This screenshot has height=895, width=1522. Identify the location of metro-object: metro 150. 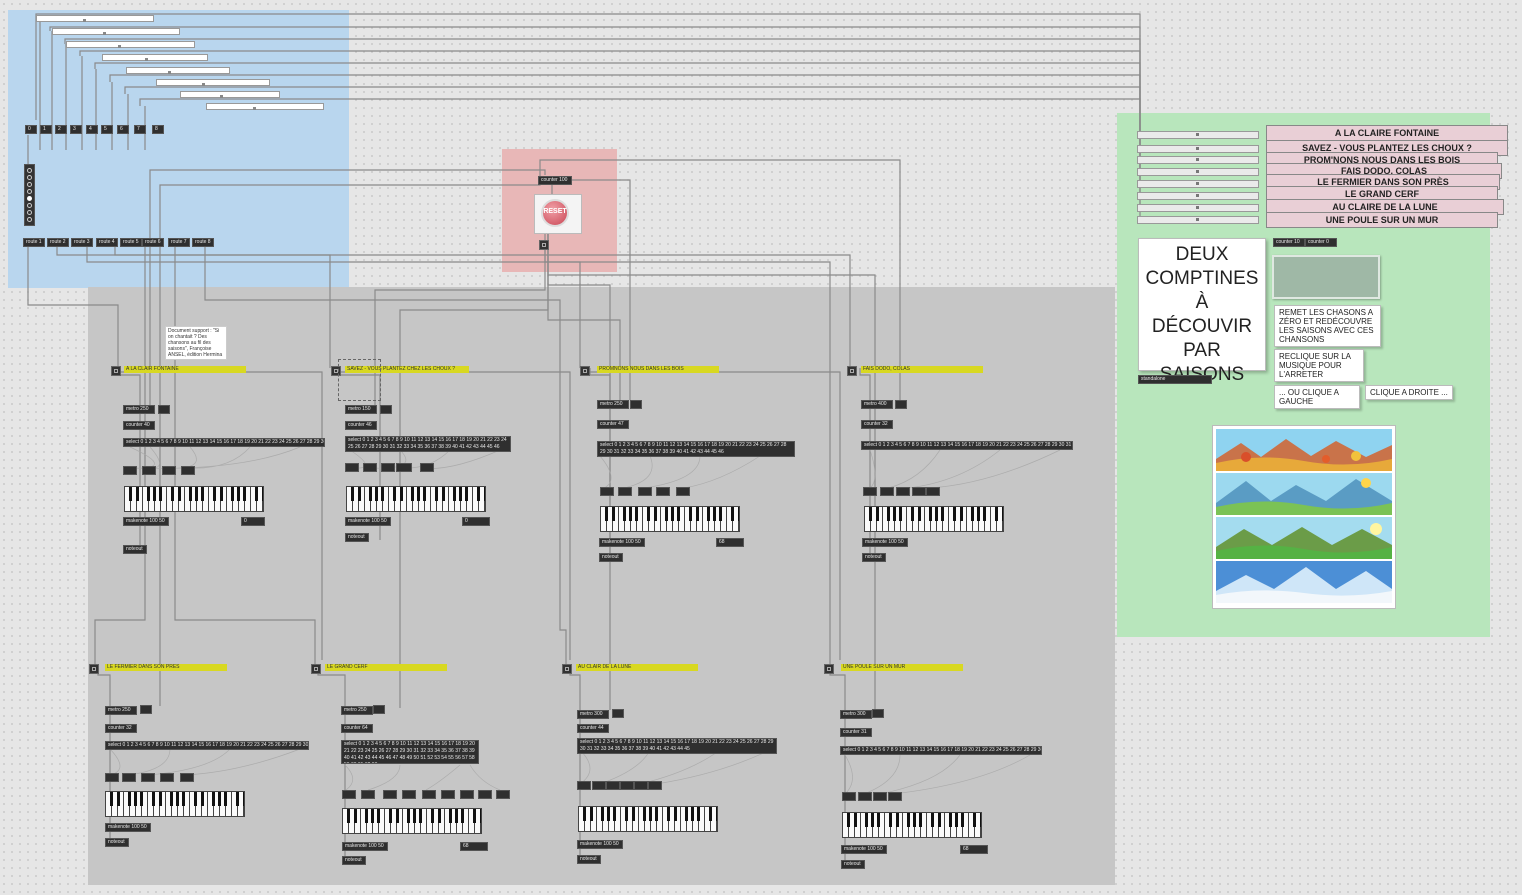
(361, 409).